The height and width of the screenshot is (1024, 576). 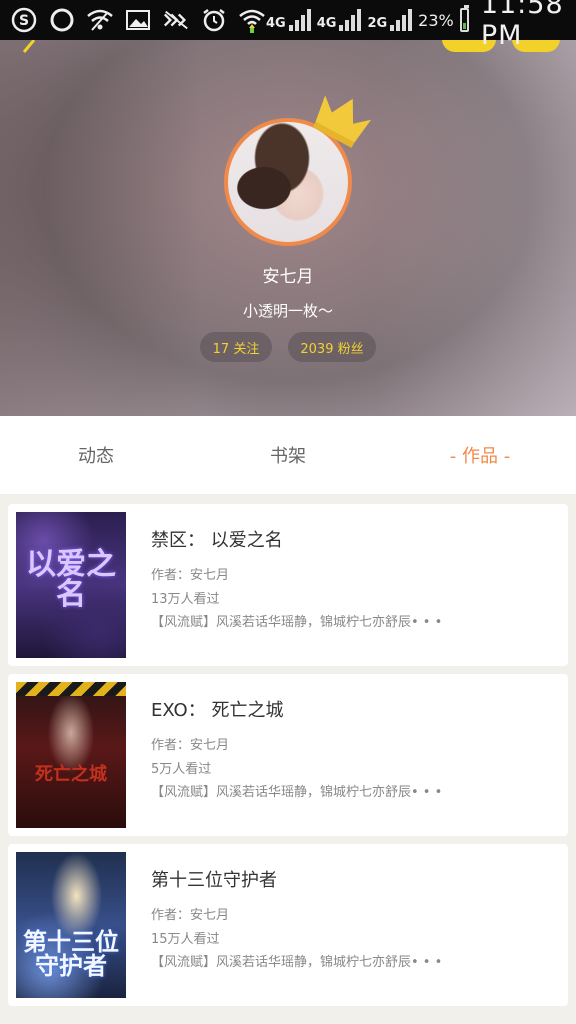 I want to click on book-cover: 以爱之名, so click(x=71, y=585).